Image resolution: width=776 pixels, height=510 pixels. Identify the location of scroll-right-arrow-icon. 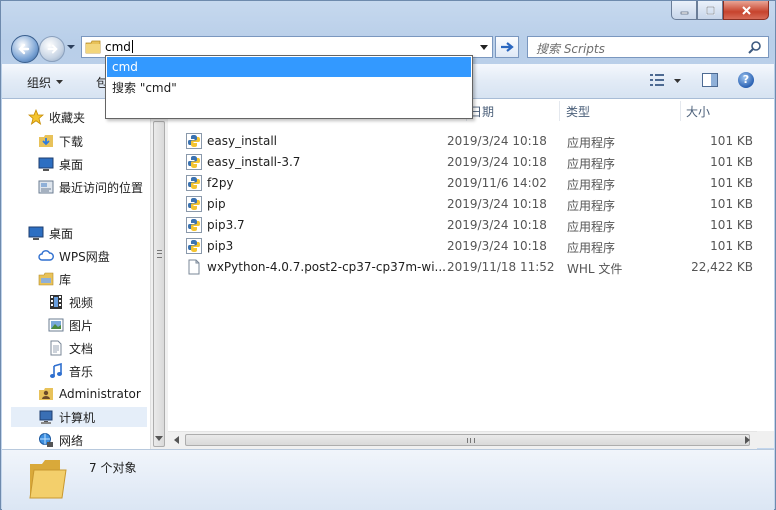
(747, 440).